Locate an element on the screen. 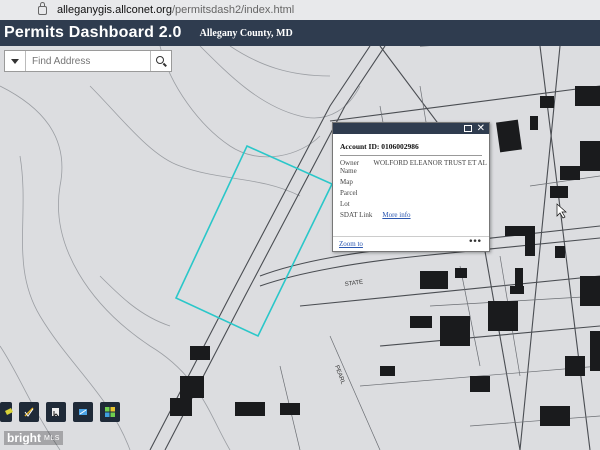 The image size is (600, 450). basemap-grid-icon is located at coordinates (110, 412).